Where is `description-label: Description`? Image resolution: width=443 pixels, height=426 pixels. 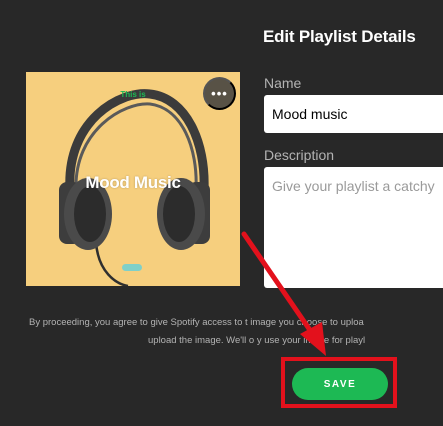
description-label: Description is located at coordinates (299, 155).